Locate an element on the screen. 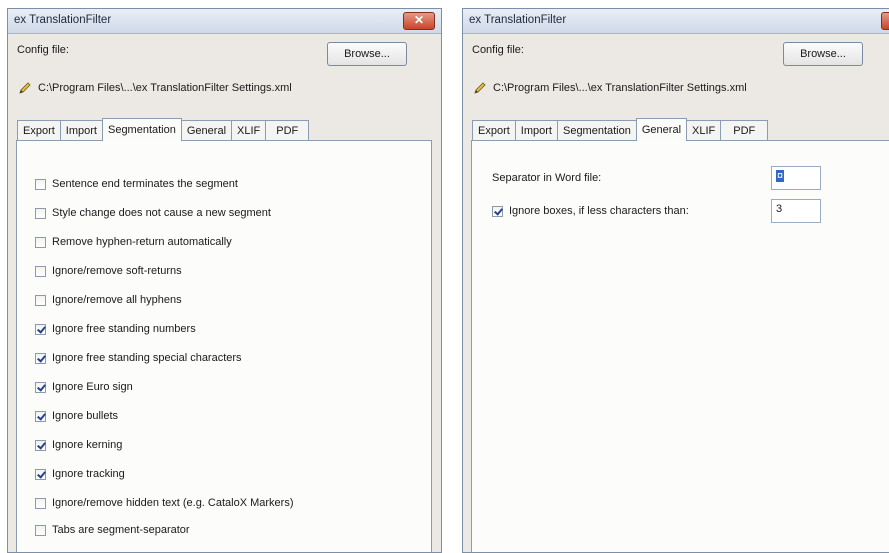 This screenshot has width=889, height=553. option-remove-hyphen-return: Remove hyphen-return automatically is located at coordinates (133, 242).